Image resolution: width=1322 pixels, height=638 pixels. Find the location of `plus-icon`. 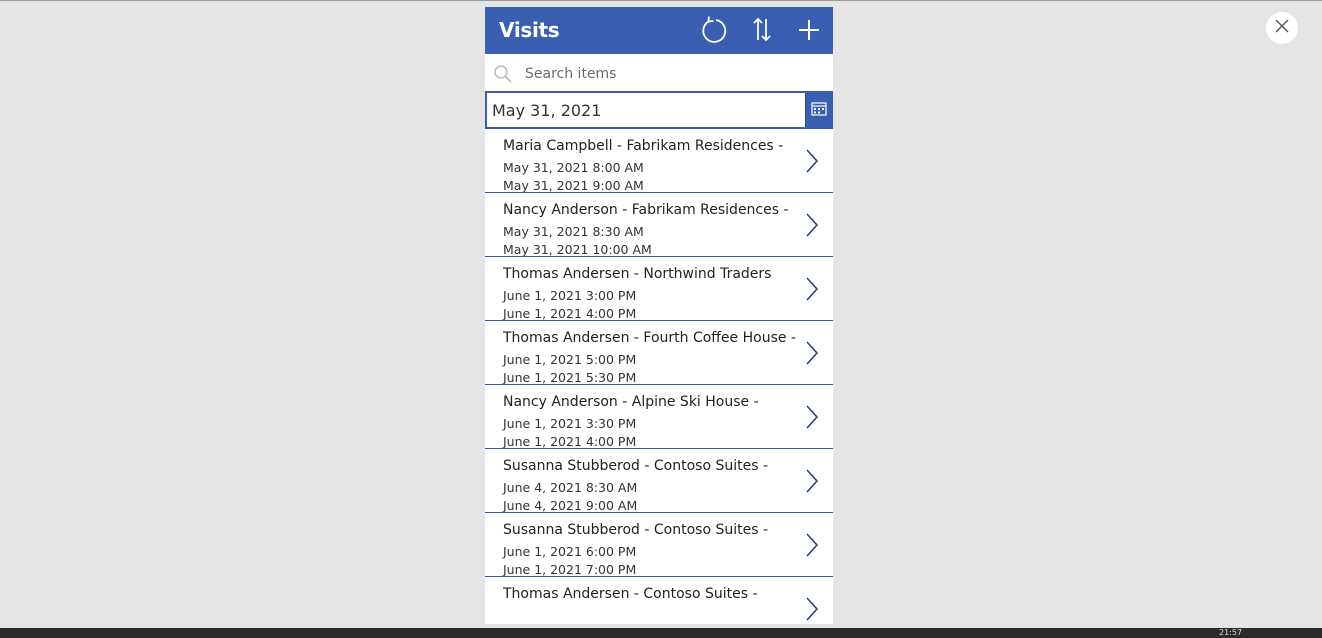

plus-icon is located at coordinates (809, 30).